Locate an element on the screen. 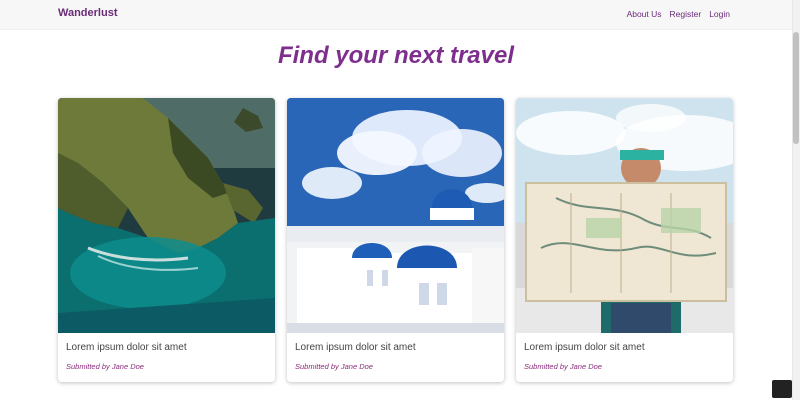  scrollbar-thumb is located at coordinates (796, 88).